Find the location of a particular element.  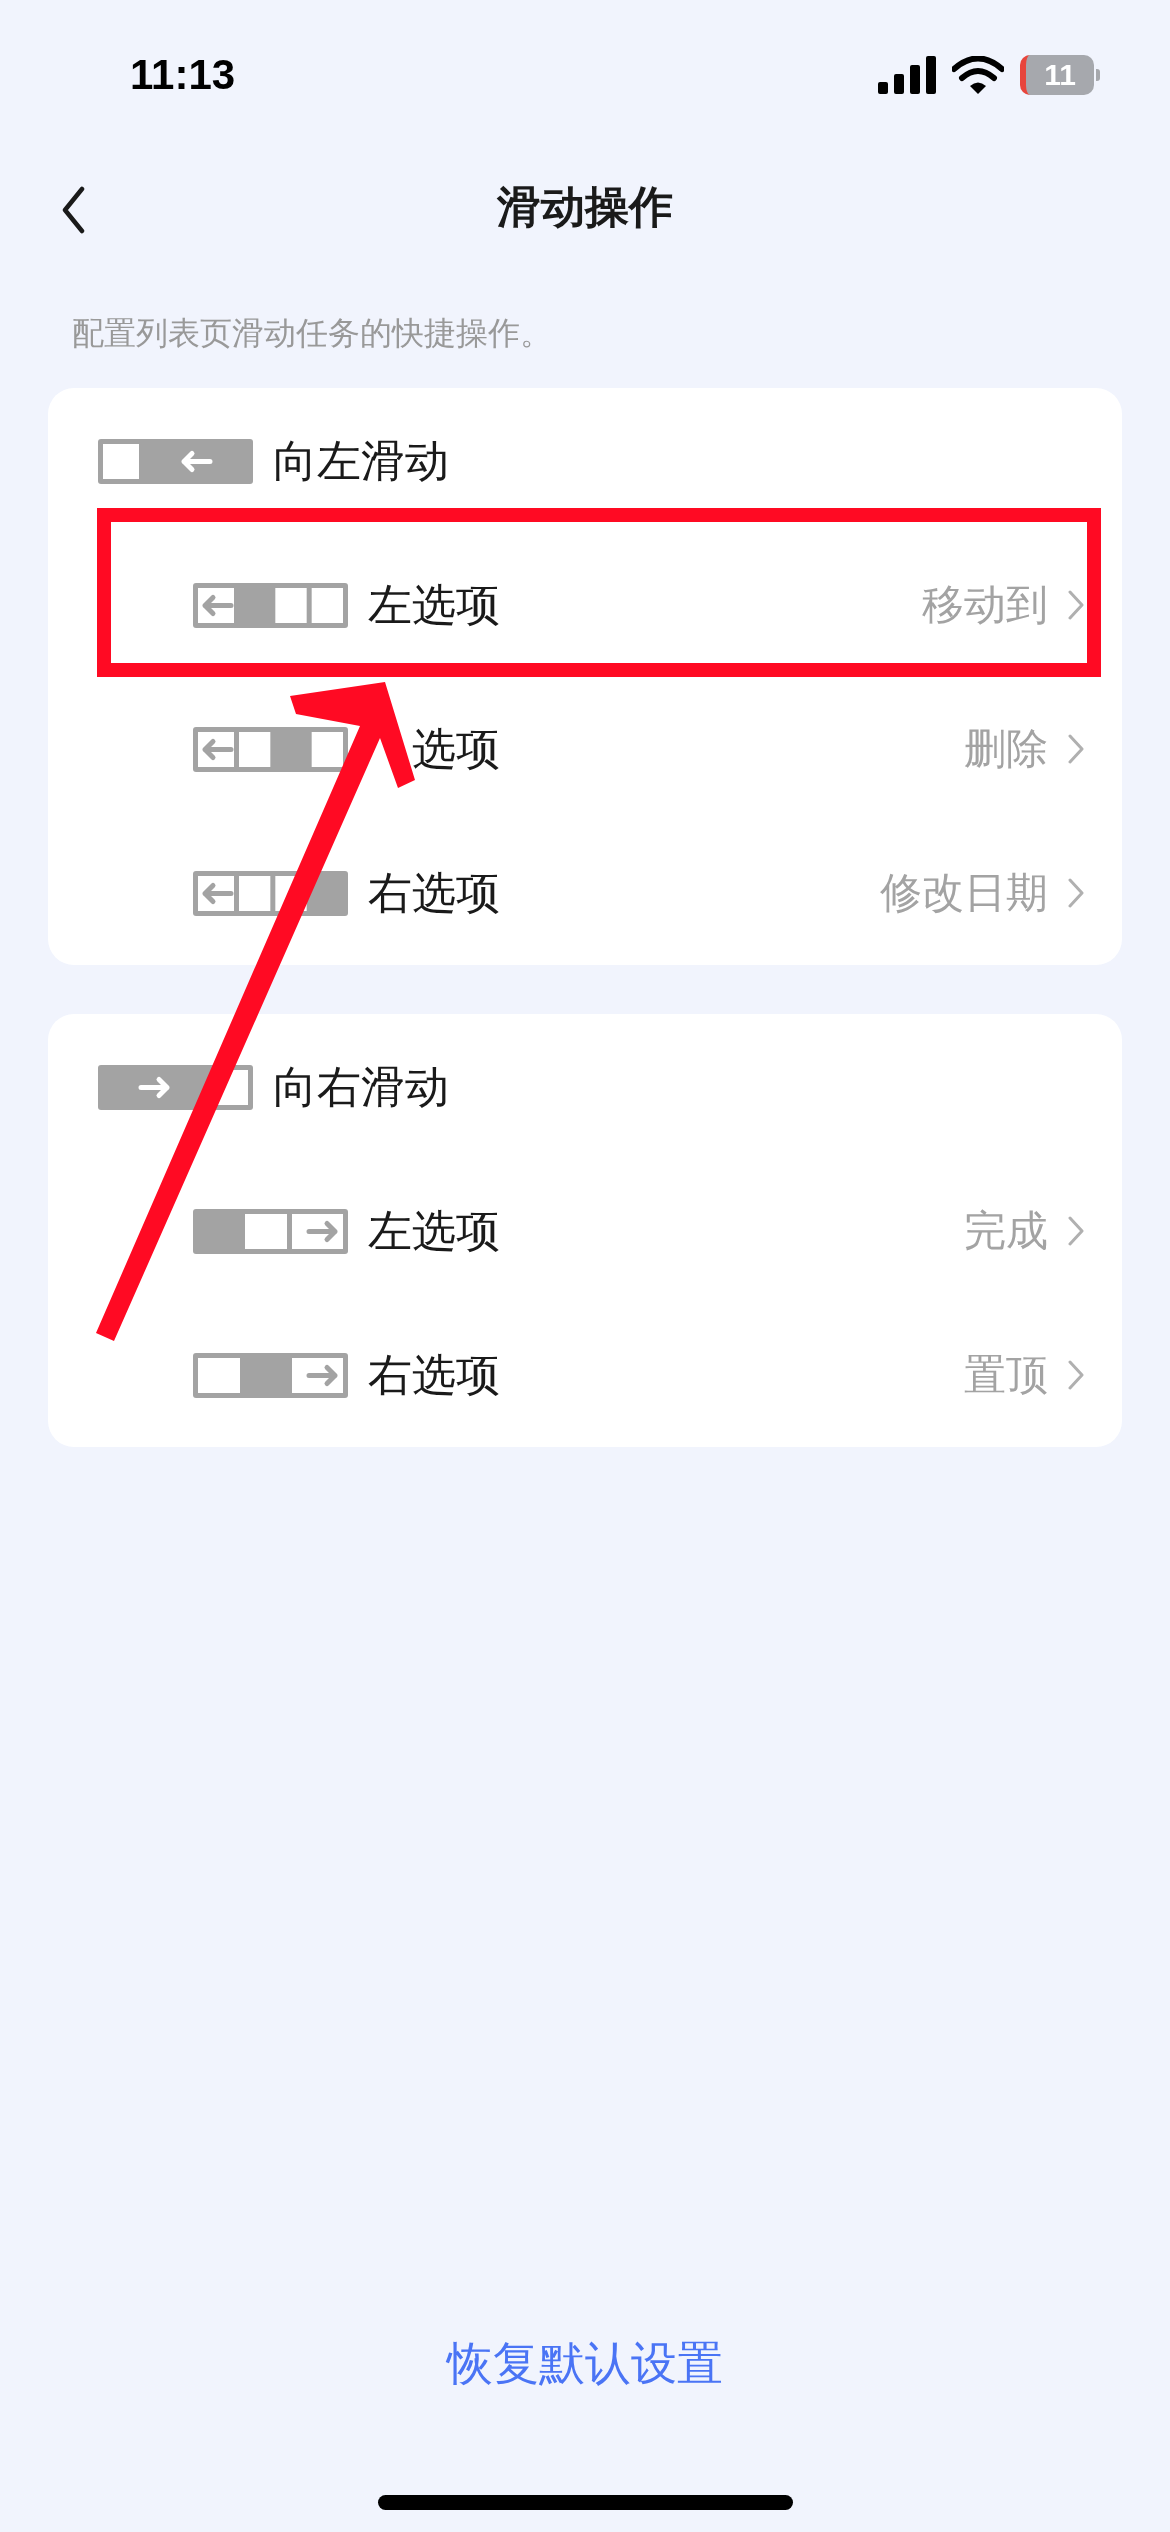

page-title: 滑动操作 is located at coordinates (585, 207).